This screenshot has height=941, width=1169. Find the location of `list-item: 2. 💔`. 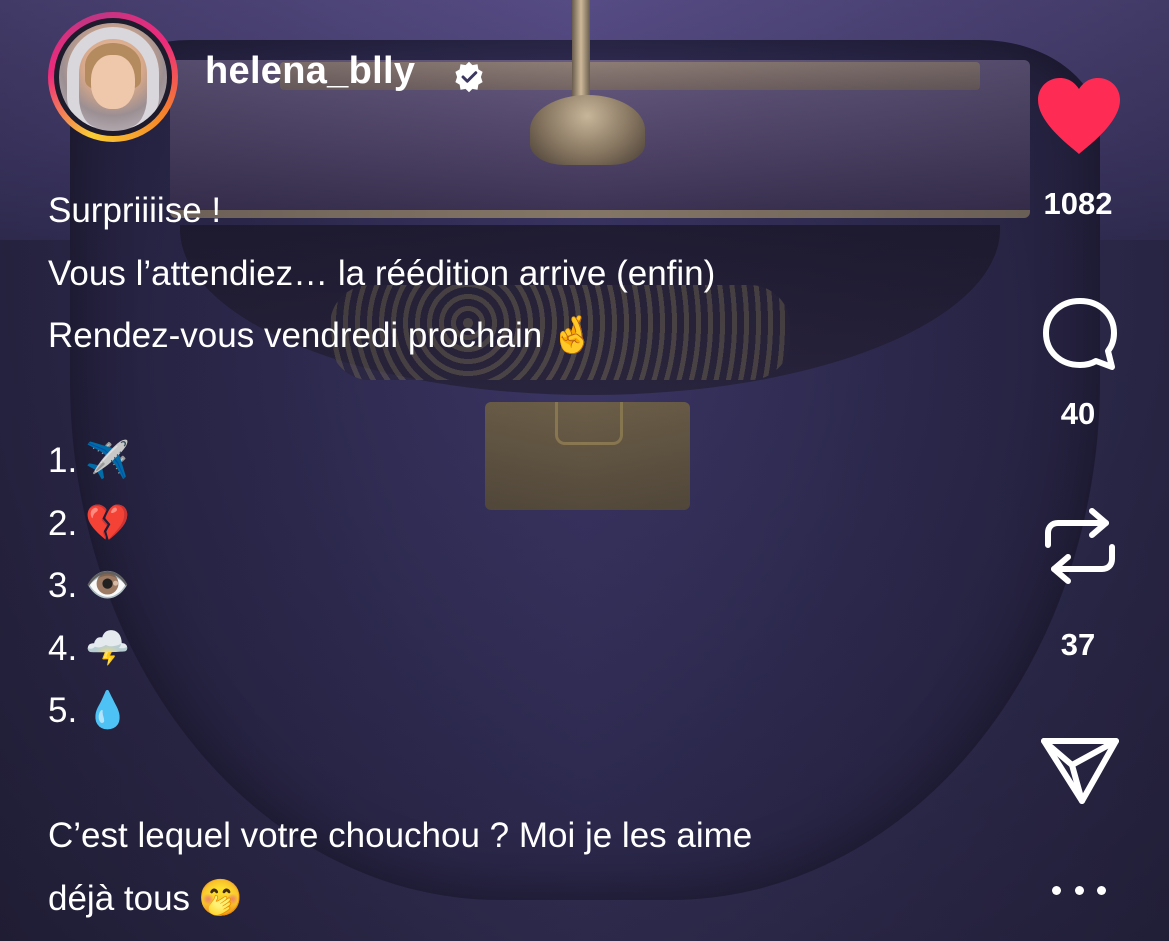

list-item: 2. 💔 is located at coordinates (89, 523).